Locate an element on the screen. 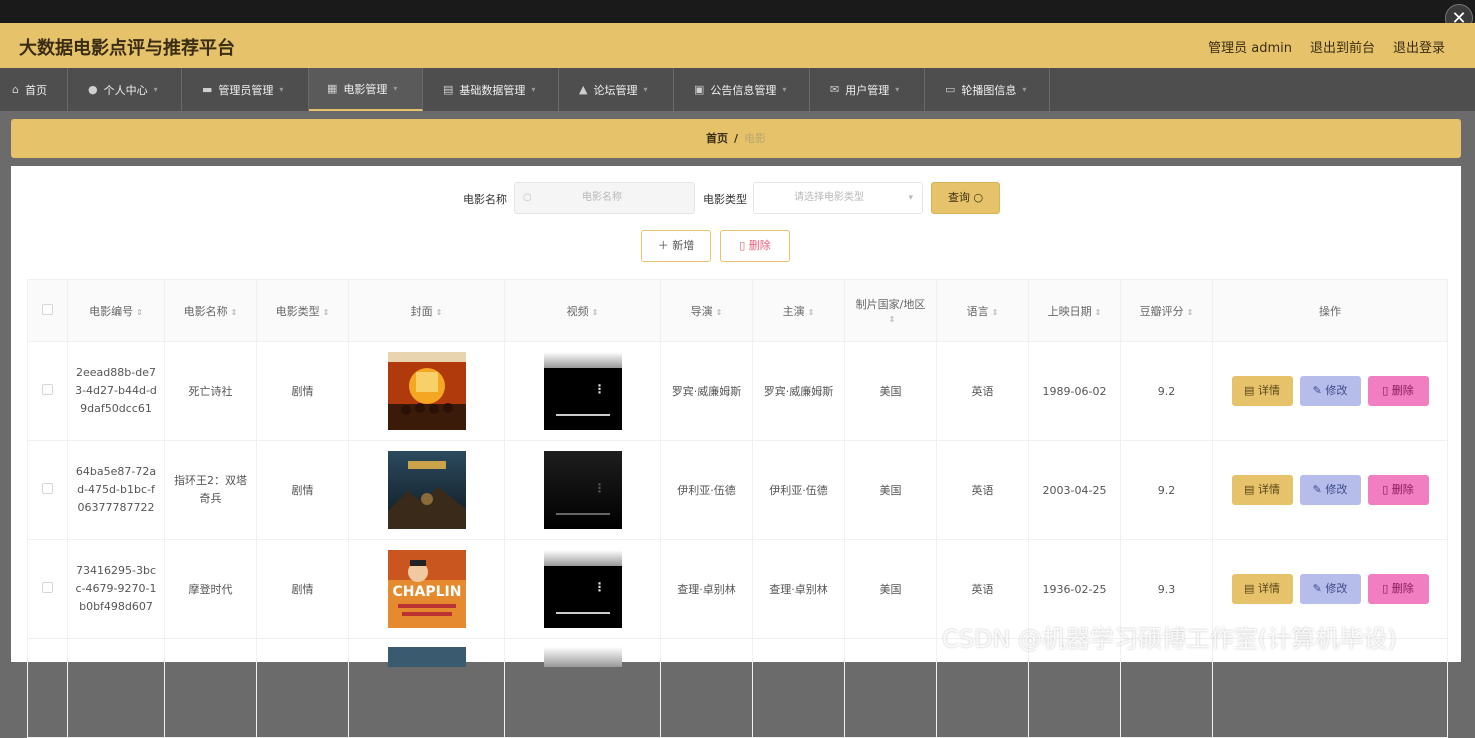 The image size is (1475, 738). country-cell is located at coordinates (890, 688).